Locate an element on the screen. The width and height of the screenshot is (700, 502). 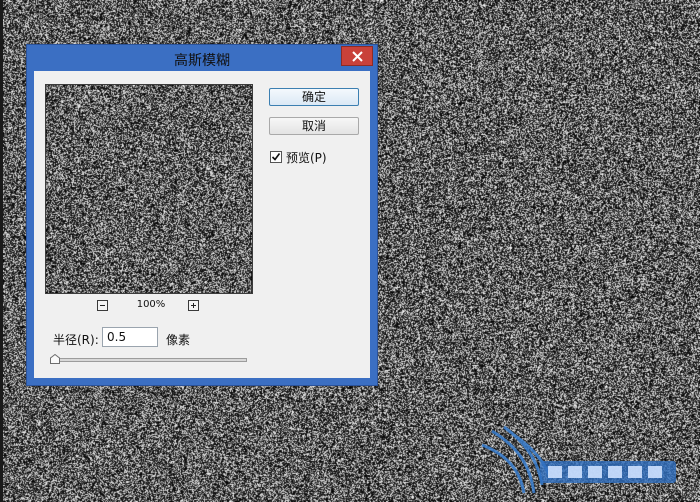
zoom-in-button is located at coordinates (193, 305).